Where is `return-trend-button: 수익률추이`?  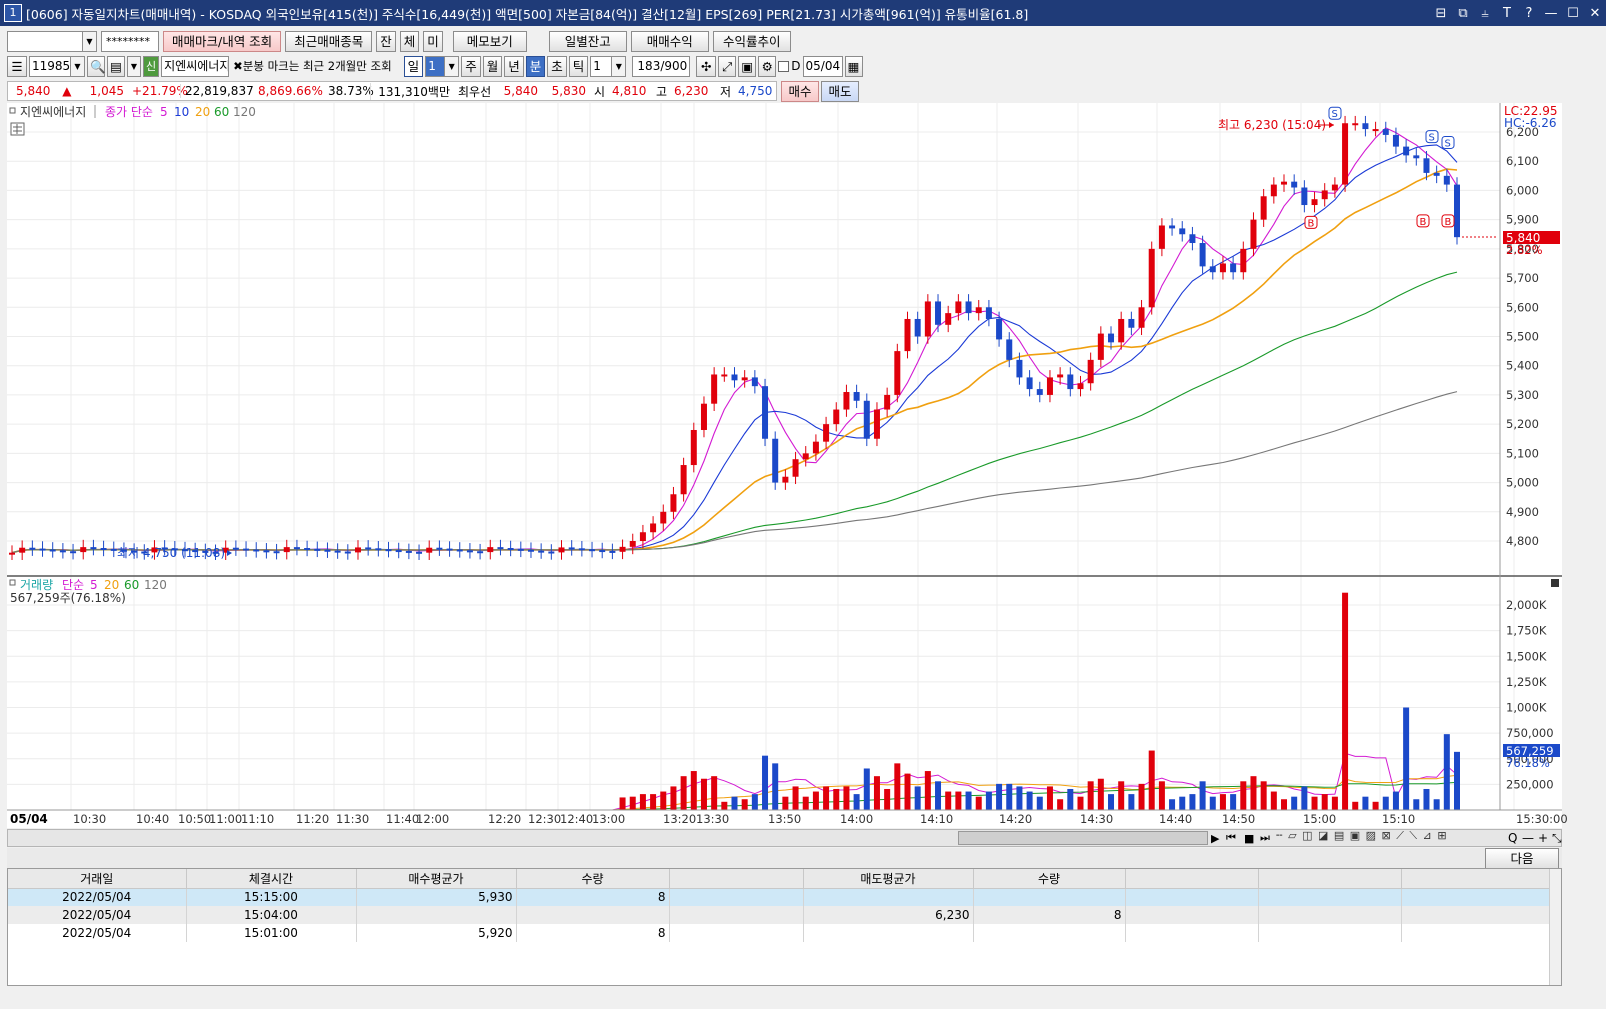
return-trend-button: 수익률추이 is located at coordinates (751, 41).